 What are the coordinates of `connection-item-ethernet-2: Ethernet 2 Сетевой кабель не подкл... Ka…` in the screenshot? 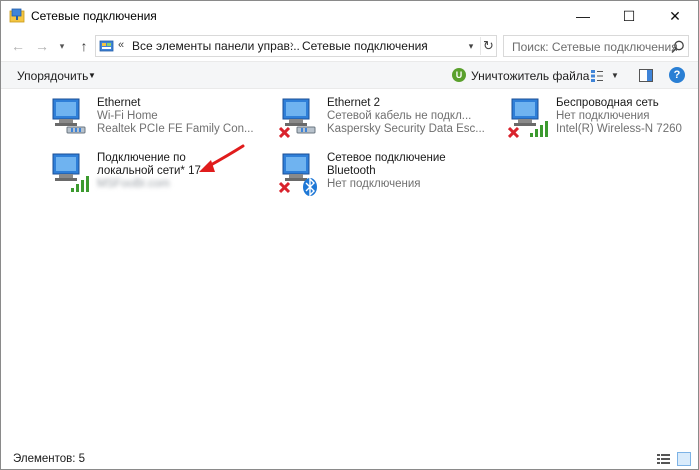 It's located at (390, 122).